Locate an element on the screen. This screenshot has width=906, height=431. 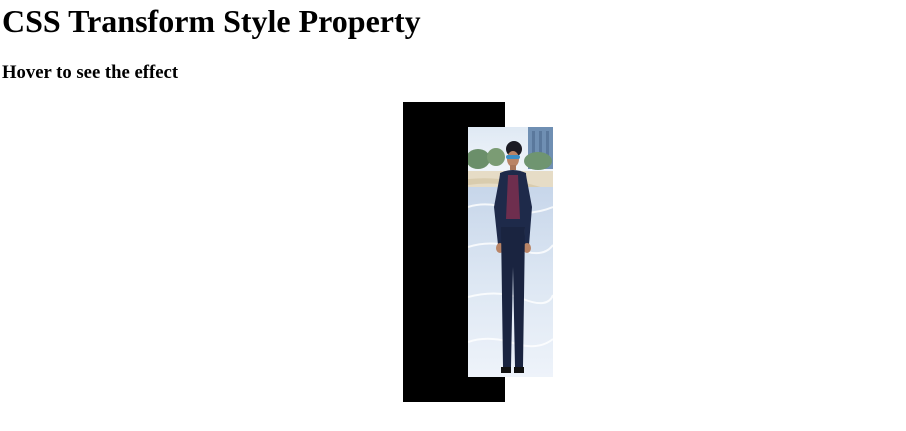
beach-photo-image is located at coordinates (510, 252).